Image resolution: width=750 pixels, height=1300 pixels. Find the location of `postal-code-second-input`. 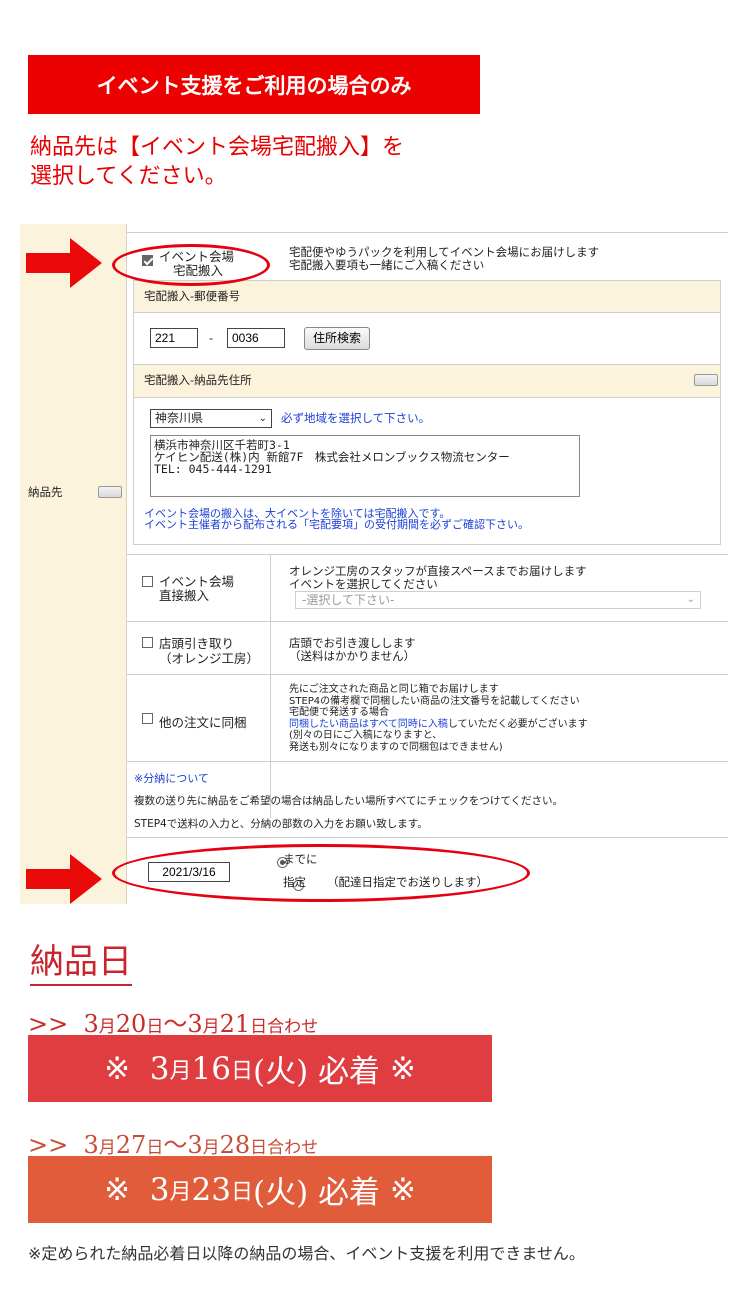

postal-code-second-input is located at coordinates (256, 338).